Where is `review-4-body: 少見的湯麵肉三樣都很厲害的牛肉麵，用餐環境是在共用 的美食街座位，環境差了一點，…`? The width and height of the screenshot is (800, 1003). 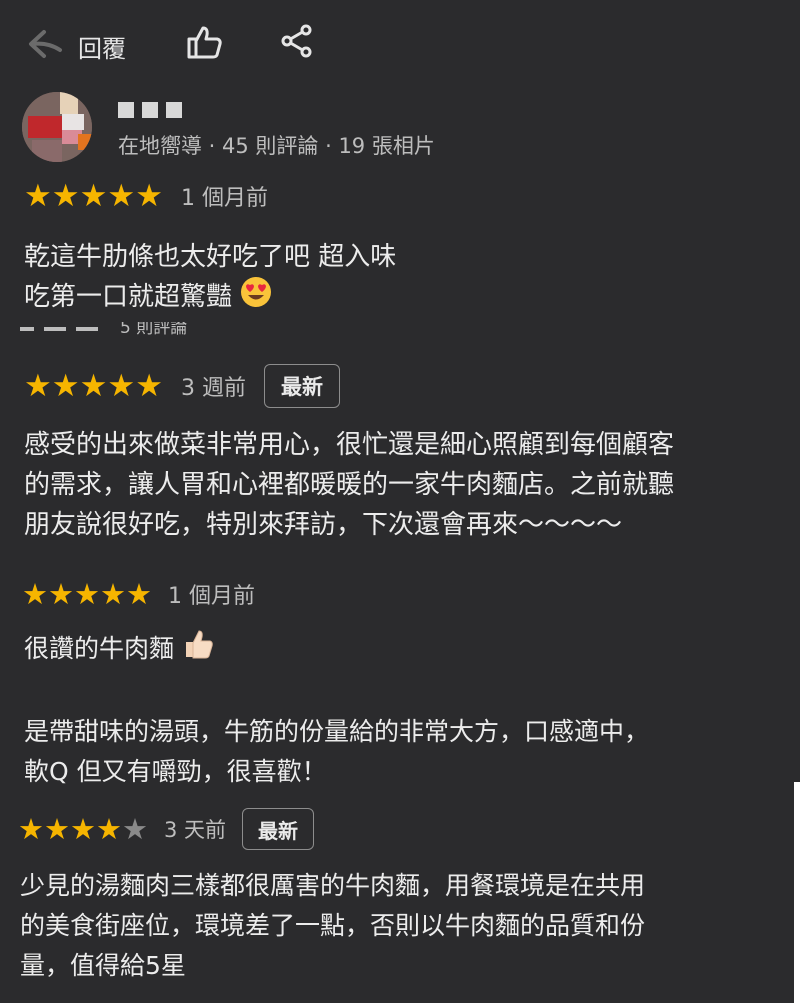 review-4-body: 少見的湯麵肉三樣都很厲害的牛肉麵，用餐環境是在共用 的美食街座位，環境差了一點，… is located at coordinates (332, 926).